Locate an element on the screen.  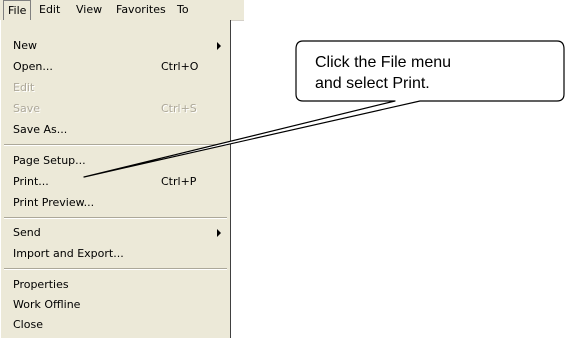
callout-line-1: Click the File menu is located at coordinates (383, 62).